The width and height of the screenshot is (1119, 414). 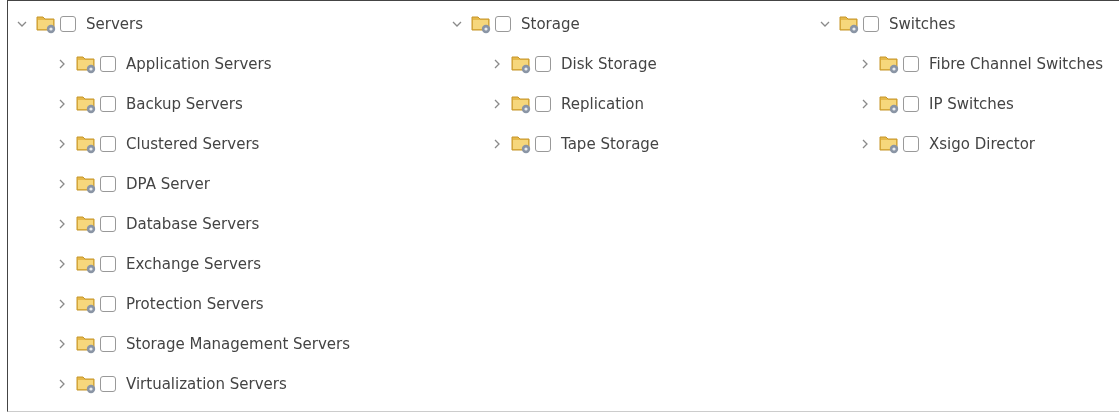 What do you see at coordinates (550, 24) in the screenshot?
I see `tree-item-label: Storage` at bounding box center [550, 24].